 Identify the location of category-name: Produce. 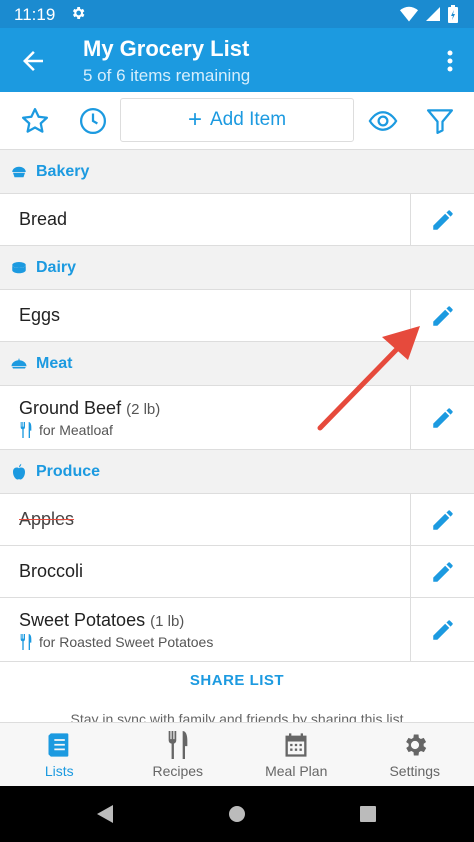
(68, 471).